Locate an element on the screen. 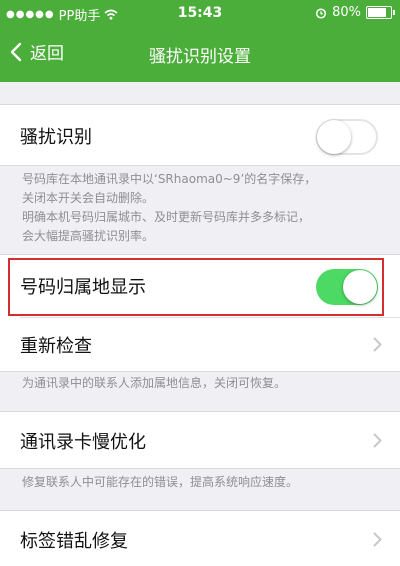 Image resolution: width=400 pixels, height=566 pixels. harass-toggle is located at coordinates (347, 137).